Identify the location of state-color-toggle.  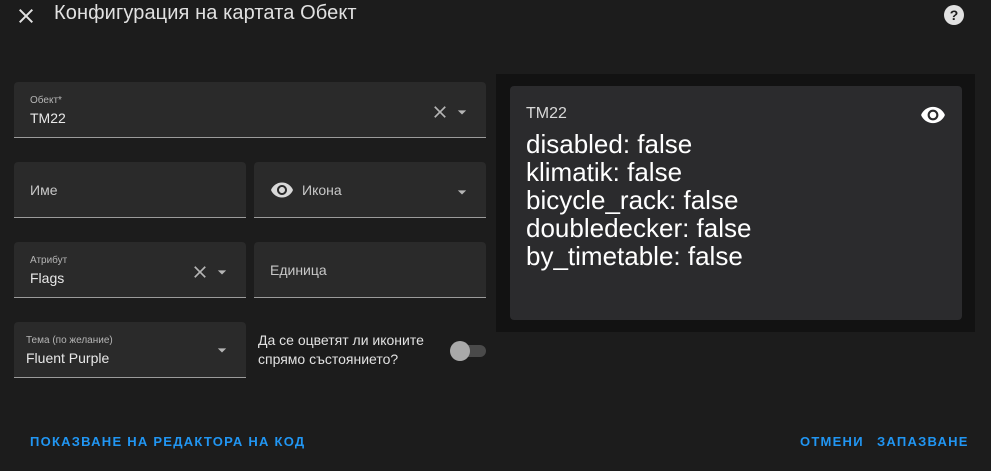
(468, 350).